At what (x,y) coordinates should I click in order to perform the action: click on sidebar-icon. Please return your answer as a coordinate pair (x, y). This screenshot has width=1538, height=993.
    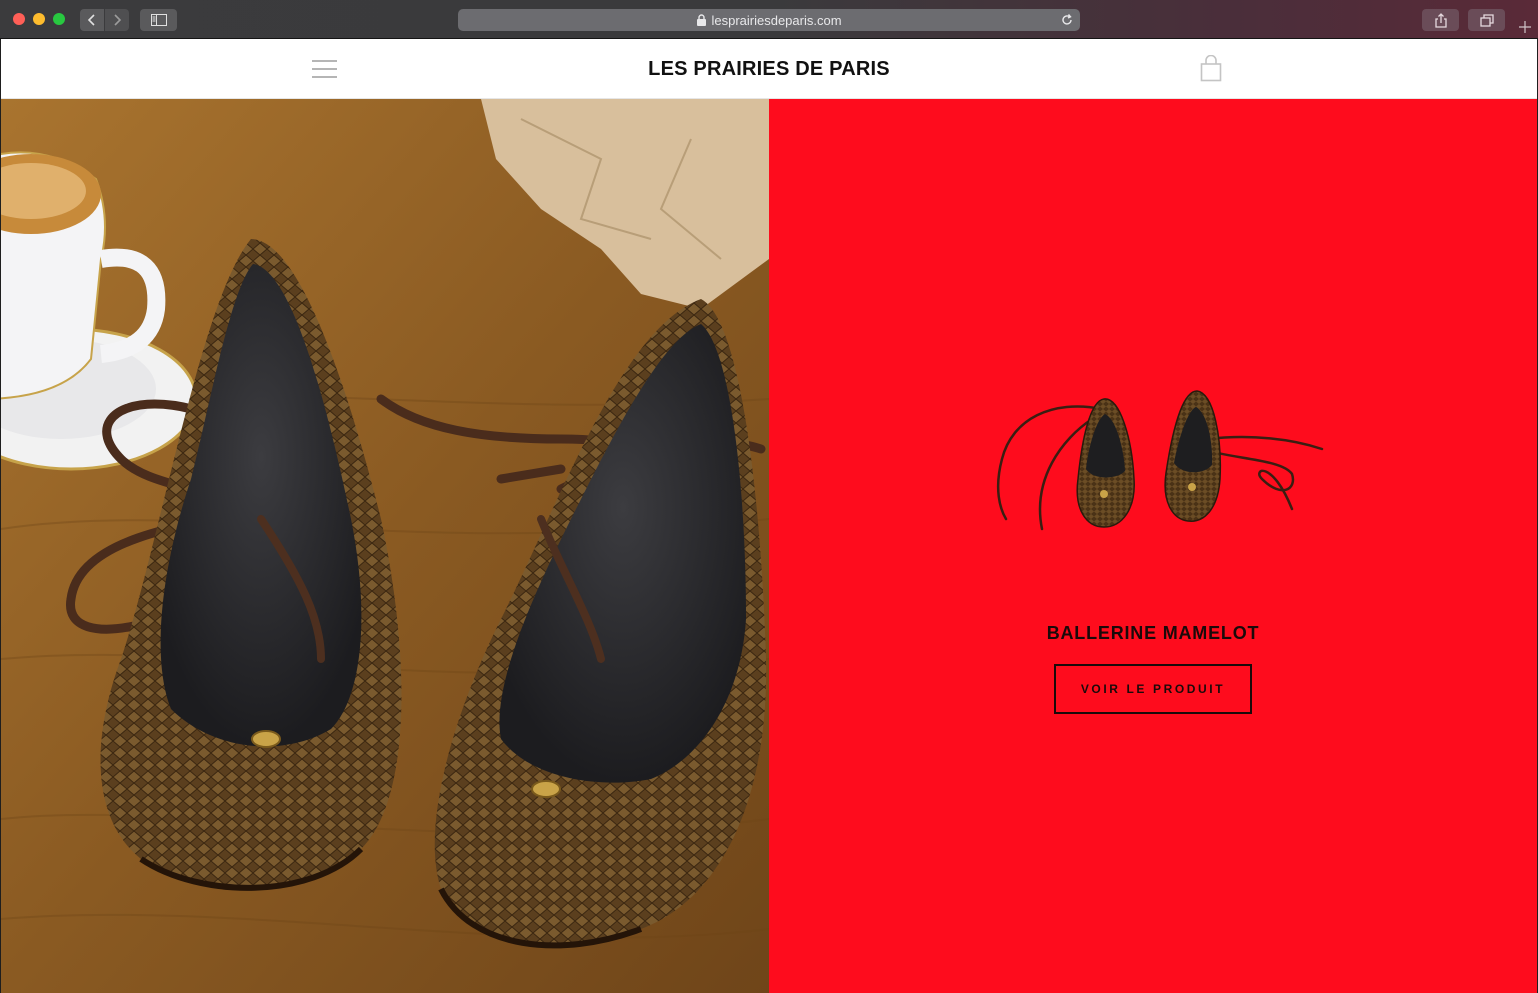
    Looking at the image, I should click on (158, 20).